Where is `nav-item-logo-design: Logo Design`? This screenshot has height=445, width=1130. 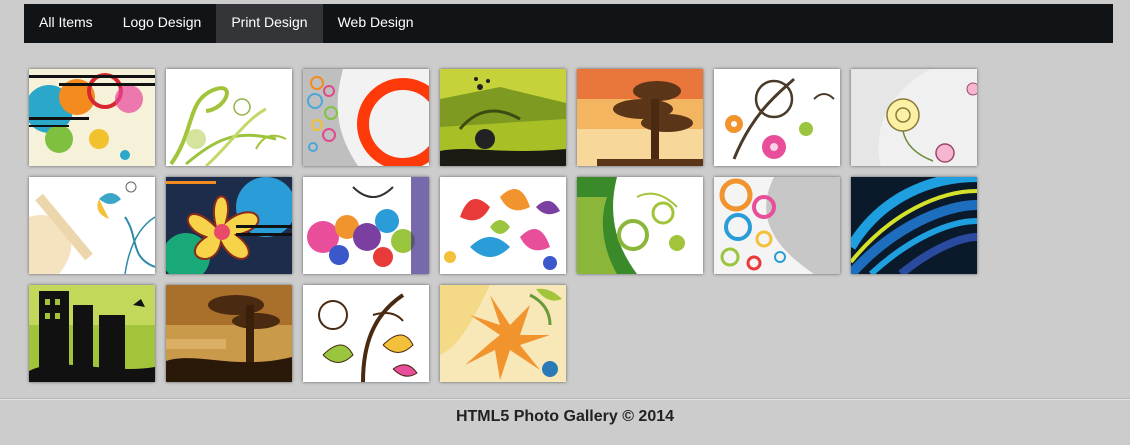 nav-item-logo-design: Logo Design is located at coordinates (162, 23).